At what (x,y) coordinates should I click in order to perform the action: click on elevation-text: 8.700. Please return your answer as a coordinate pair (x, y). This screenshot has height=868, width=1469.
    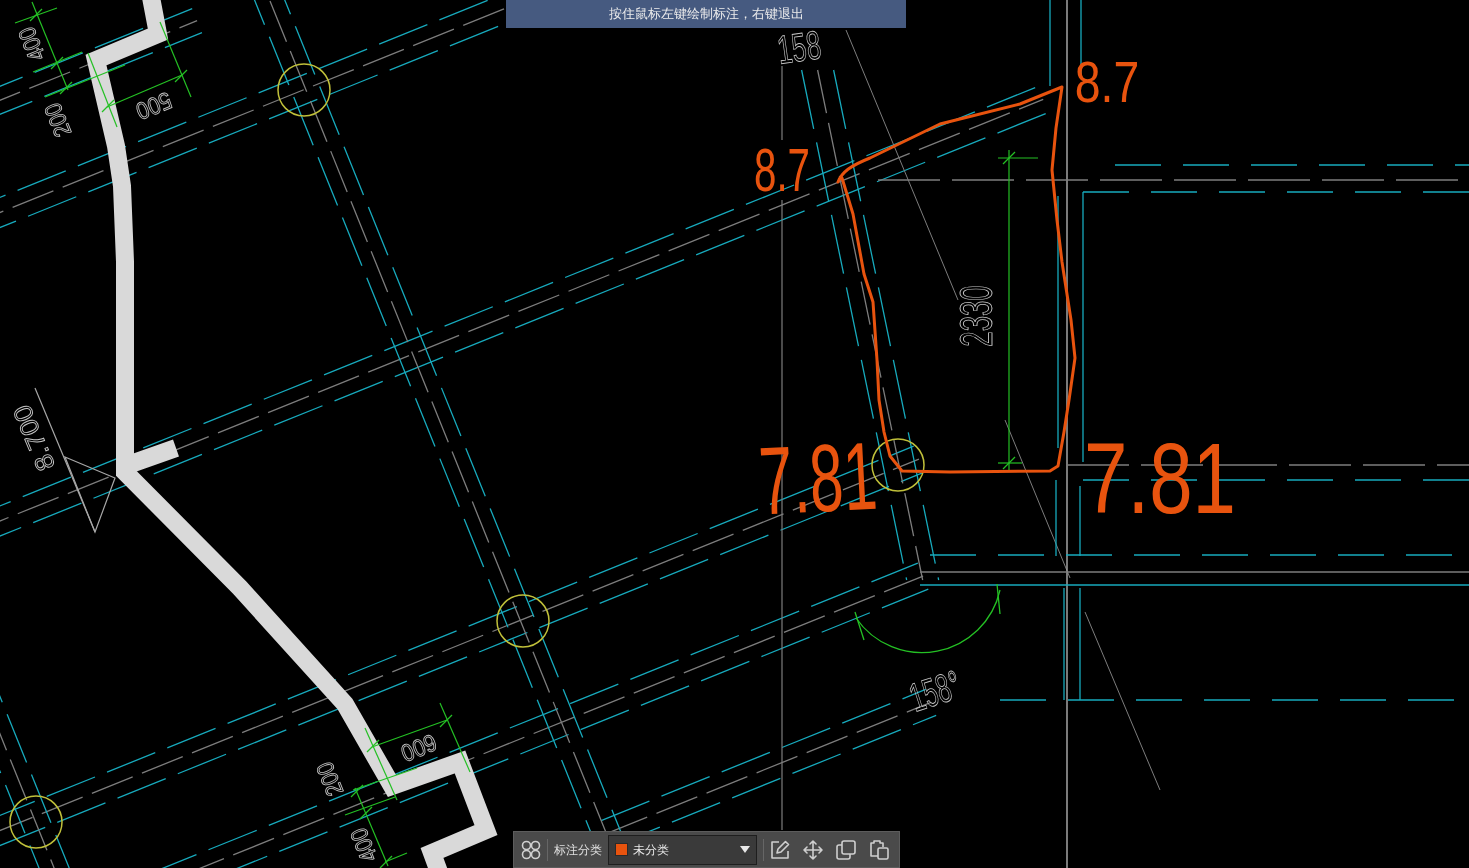
    Looking at the image, I should click on (34, 438).